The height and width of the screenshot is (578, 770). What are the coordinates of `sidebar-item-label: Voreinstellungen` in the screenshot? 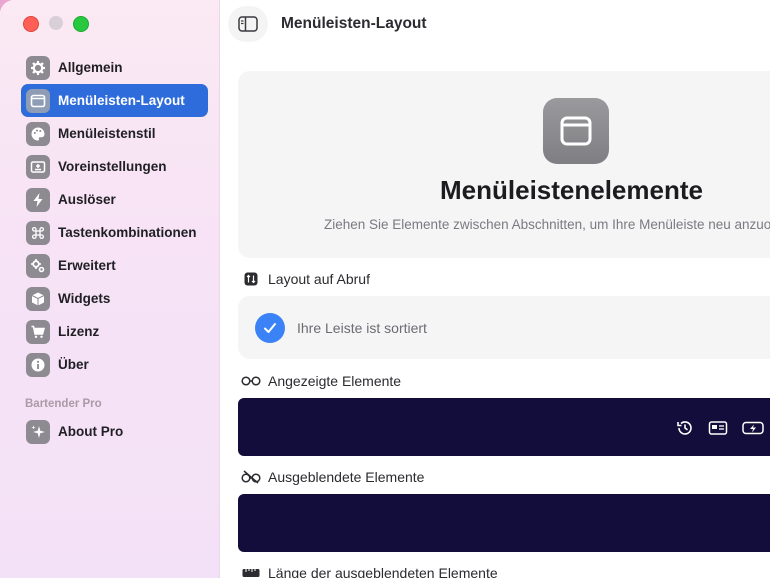 It's located at (112, 166).